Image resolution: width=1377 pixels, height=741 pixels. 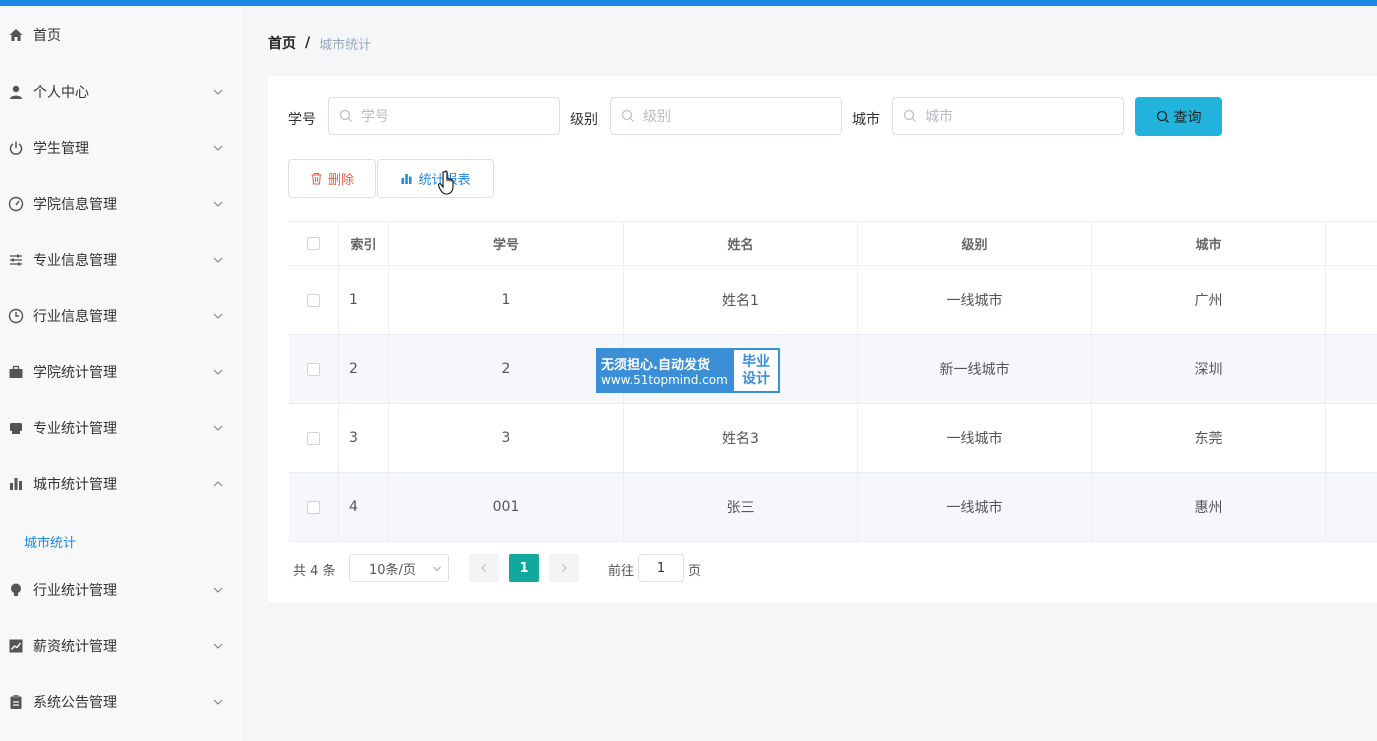 What do you see at coordinates (756, 361) in the screenshot?
I see `watermark-badge1: 毕业` at bounding box center [756, 361].